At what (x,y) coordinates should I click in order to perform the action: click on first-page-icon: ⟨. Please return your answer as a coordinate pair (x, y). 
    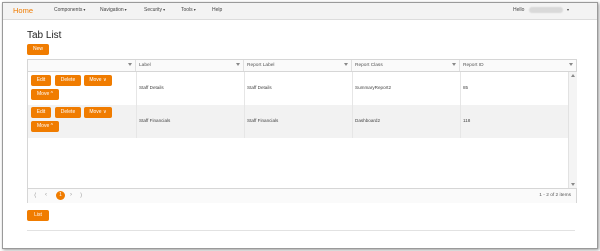
    Looking at the image, I should click on (35, 195).